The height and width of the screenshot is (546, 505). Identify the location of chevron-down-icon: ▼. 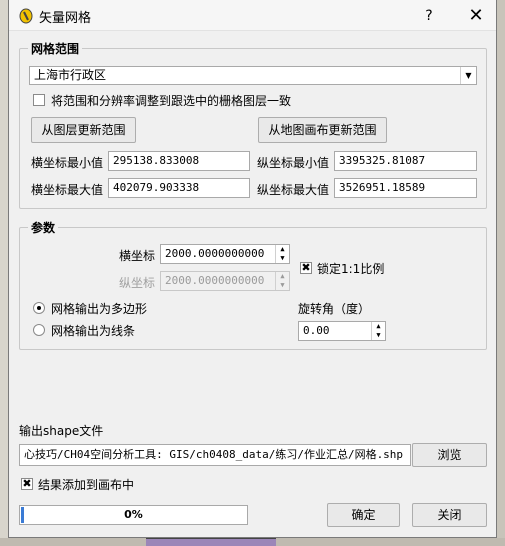
(468, 75).